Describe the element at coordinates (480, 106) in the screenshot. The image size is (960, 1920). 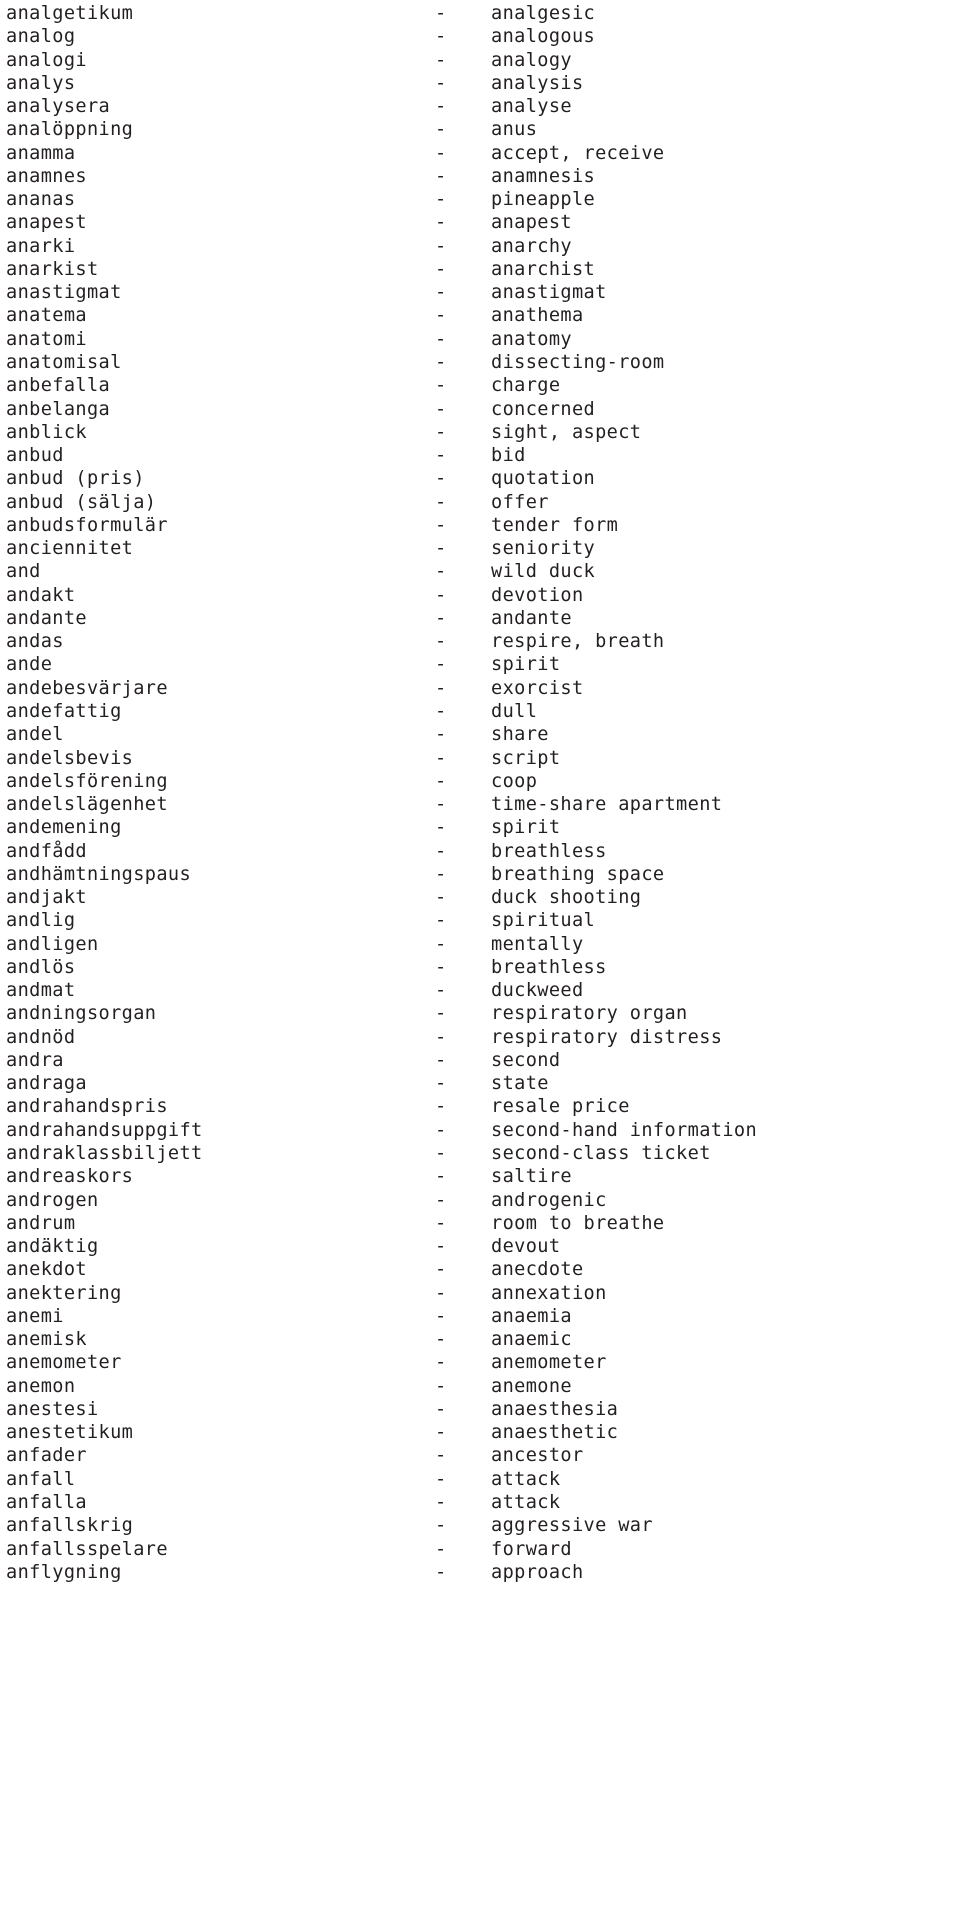
I see `dictionary-entry: analysera - analyse` at that location.